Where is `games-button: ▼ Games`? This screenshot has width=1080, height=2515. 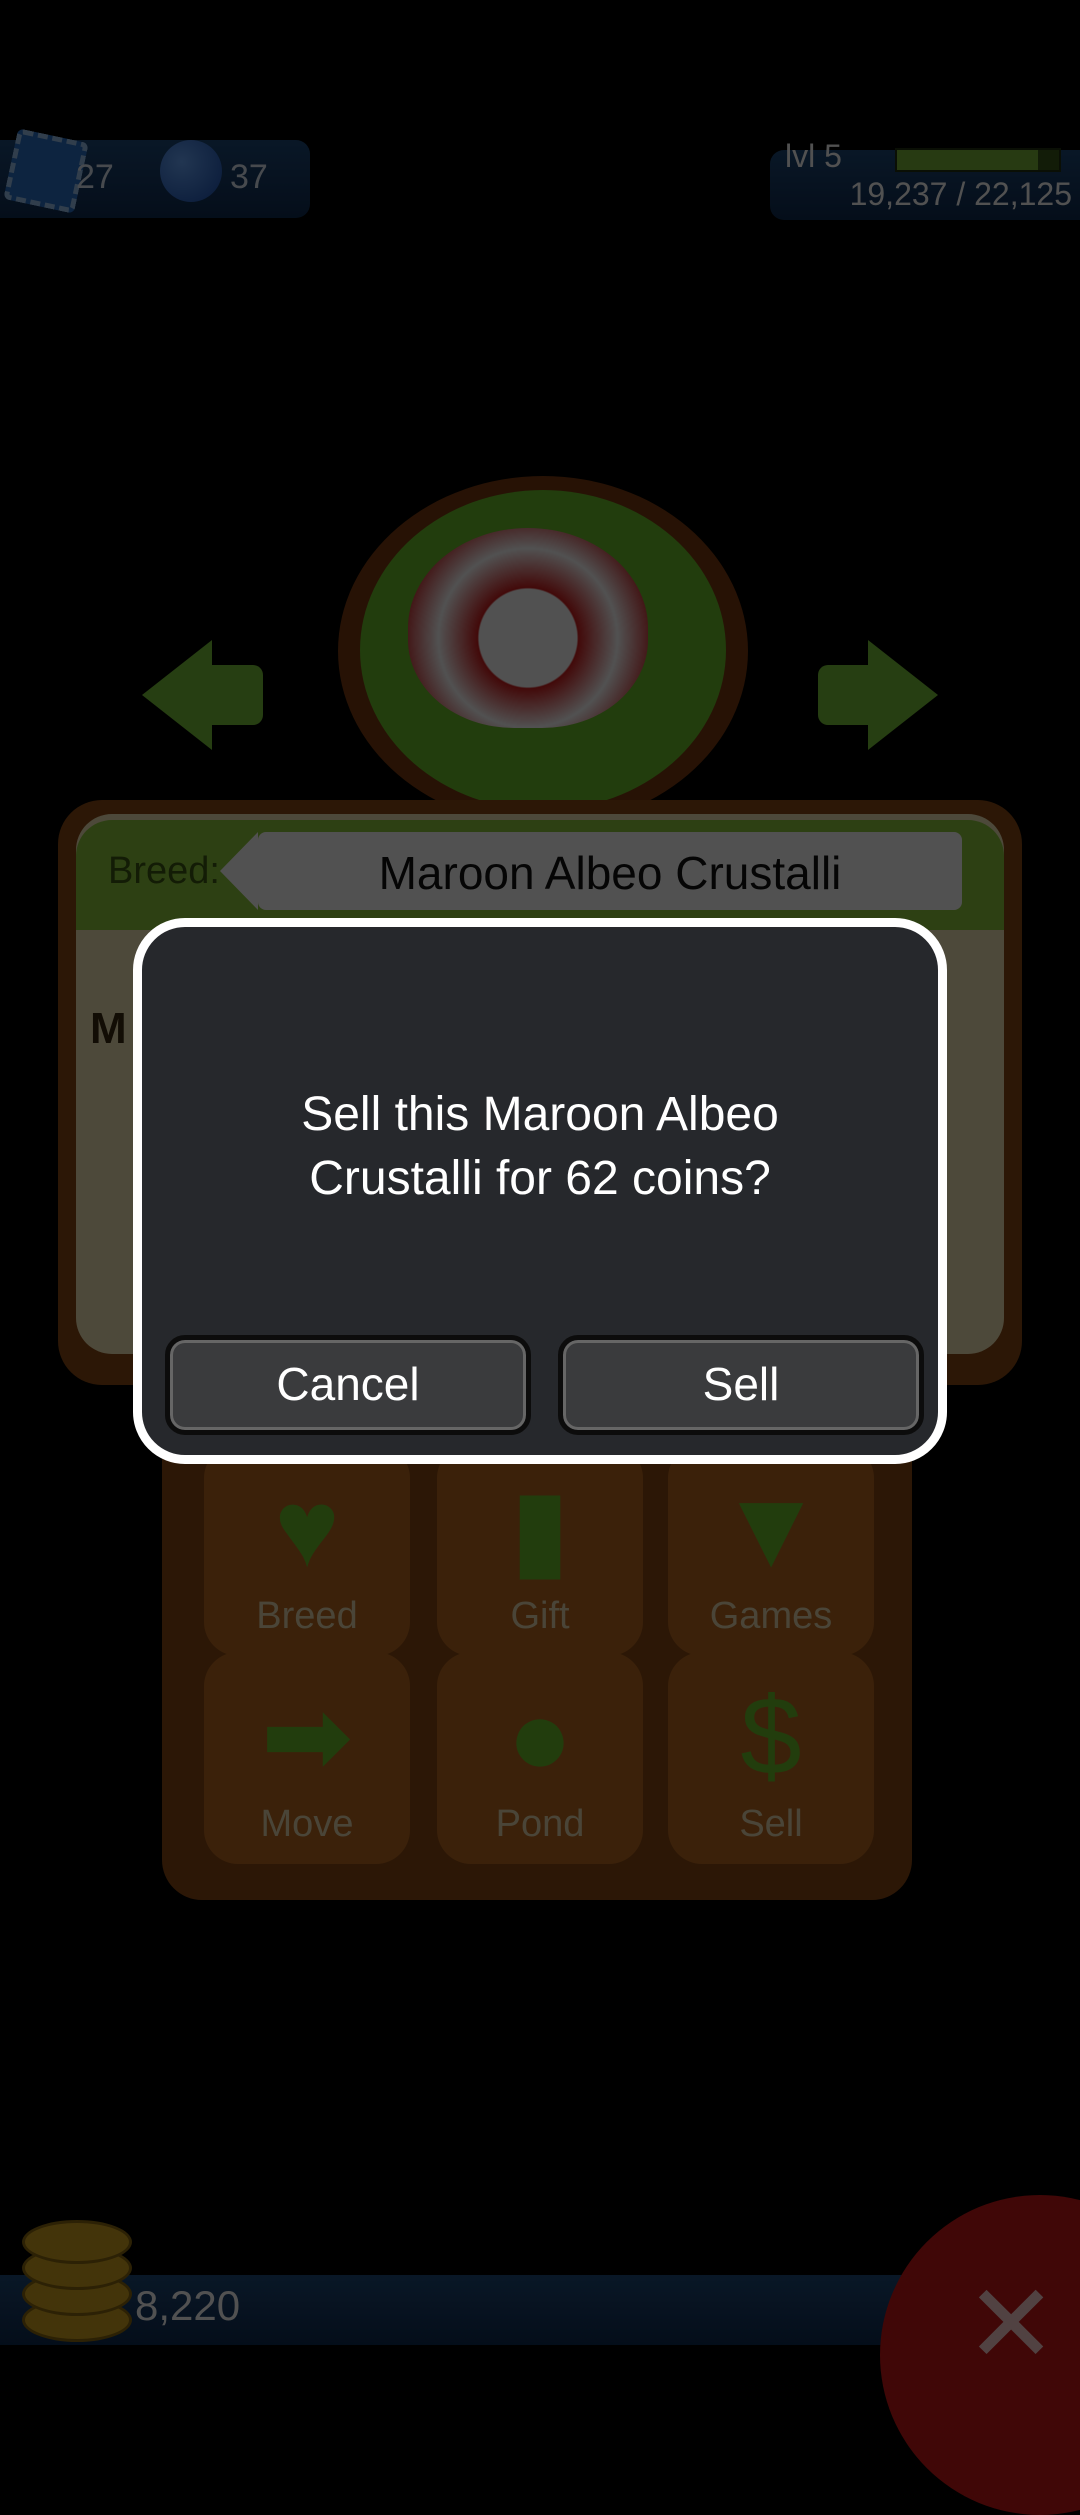 games-button: ▼ Games is located at coordinates (771, 1550).